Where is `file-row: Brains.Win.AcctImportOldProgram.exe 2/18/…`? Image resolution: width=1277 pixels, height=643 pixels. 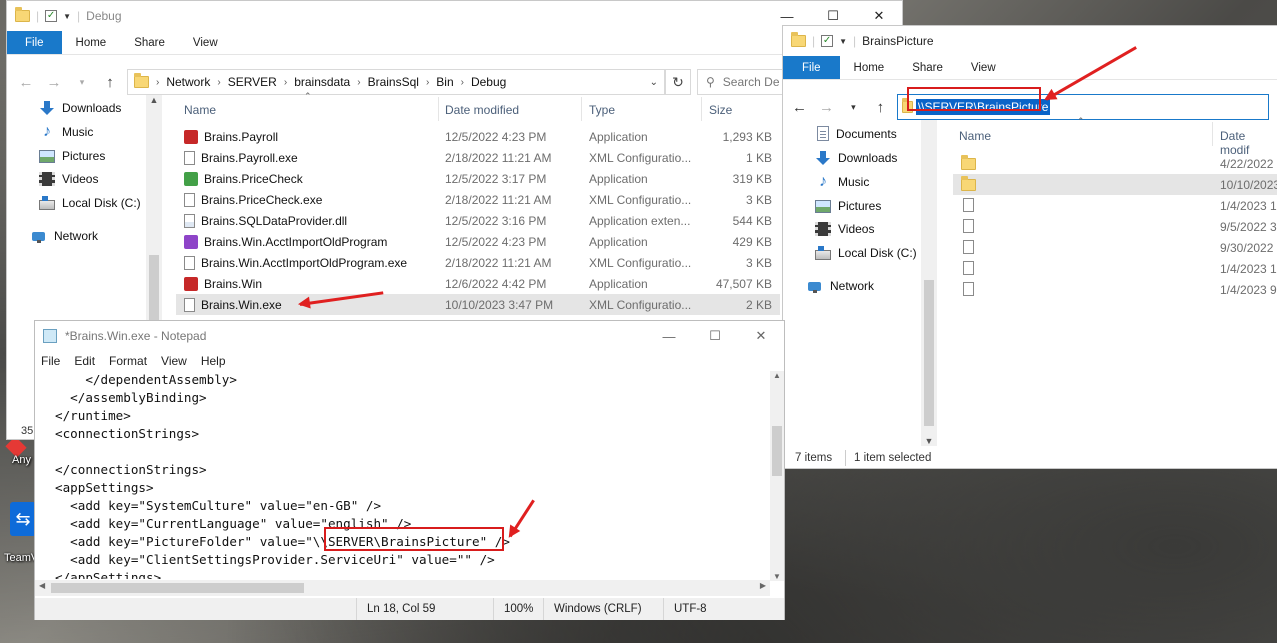
file-row: Brains.Win.AcctImportOldProgram.exe 2/18/… is located at coordinates (478, 262).